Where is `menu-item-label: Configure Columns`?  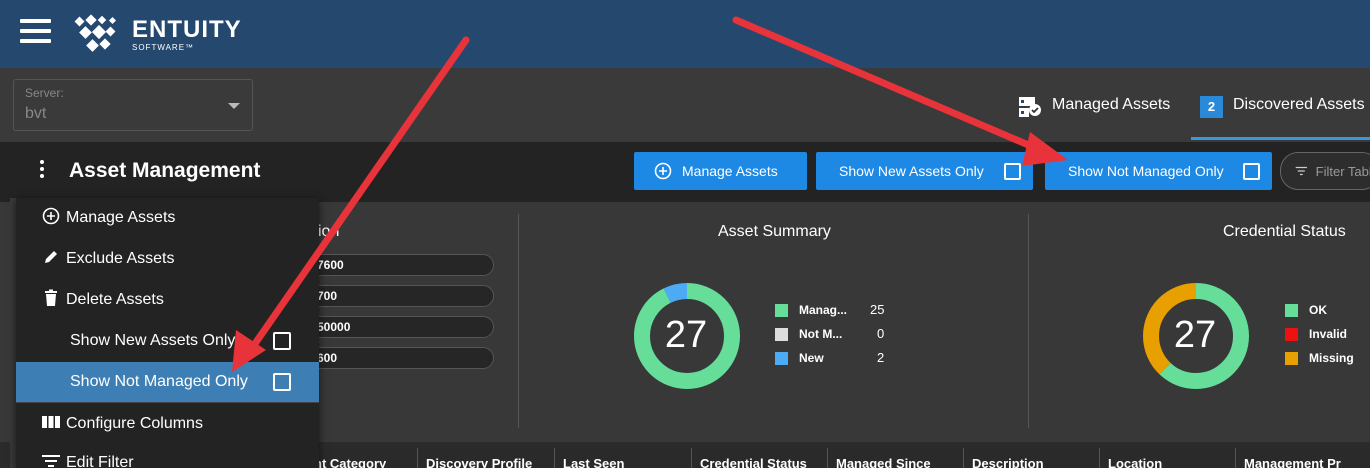 menu-item-label: Configure Columns is located at coordinates (134, 423).